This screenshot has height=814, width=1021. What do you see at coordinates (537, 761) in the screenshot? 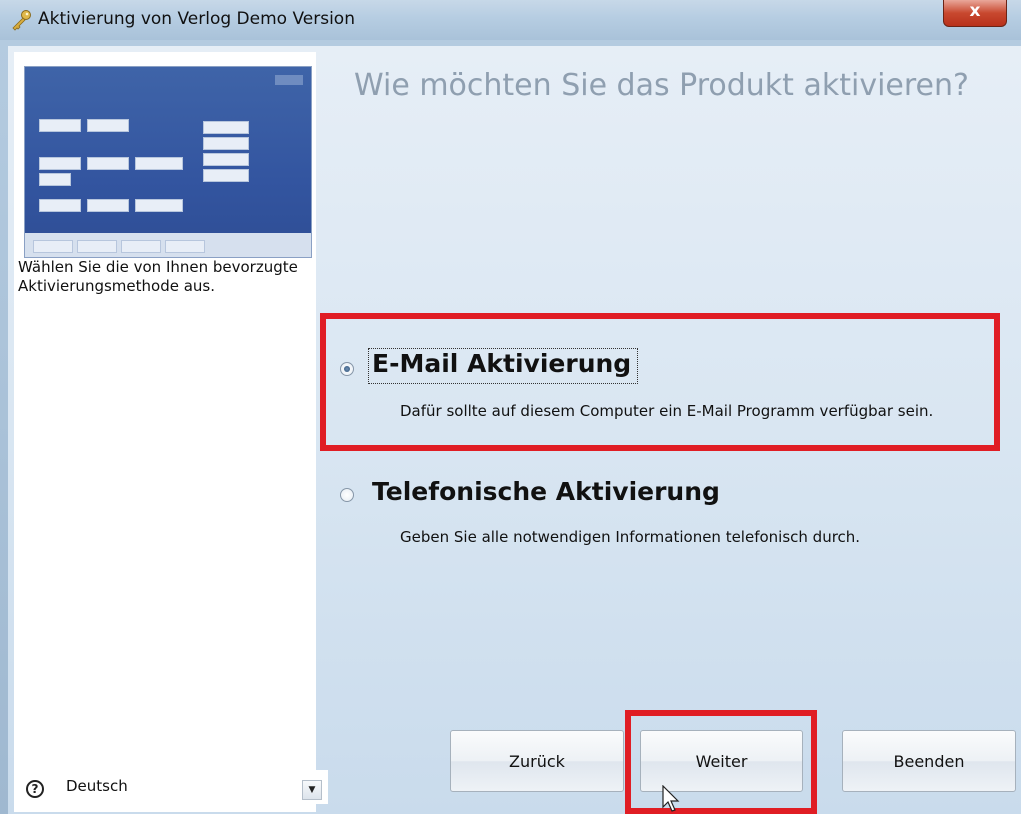
I see `back-button: Zurück` at bounding box center [537, 761].